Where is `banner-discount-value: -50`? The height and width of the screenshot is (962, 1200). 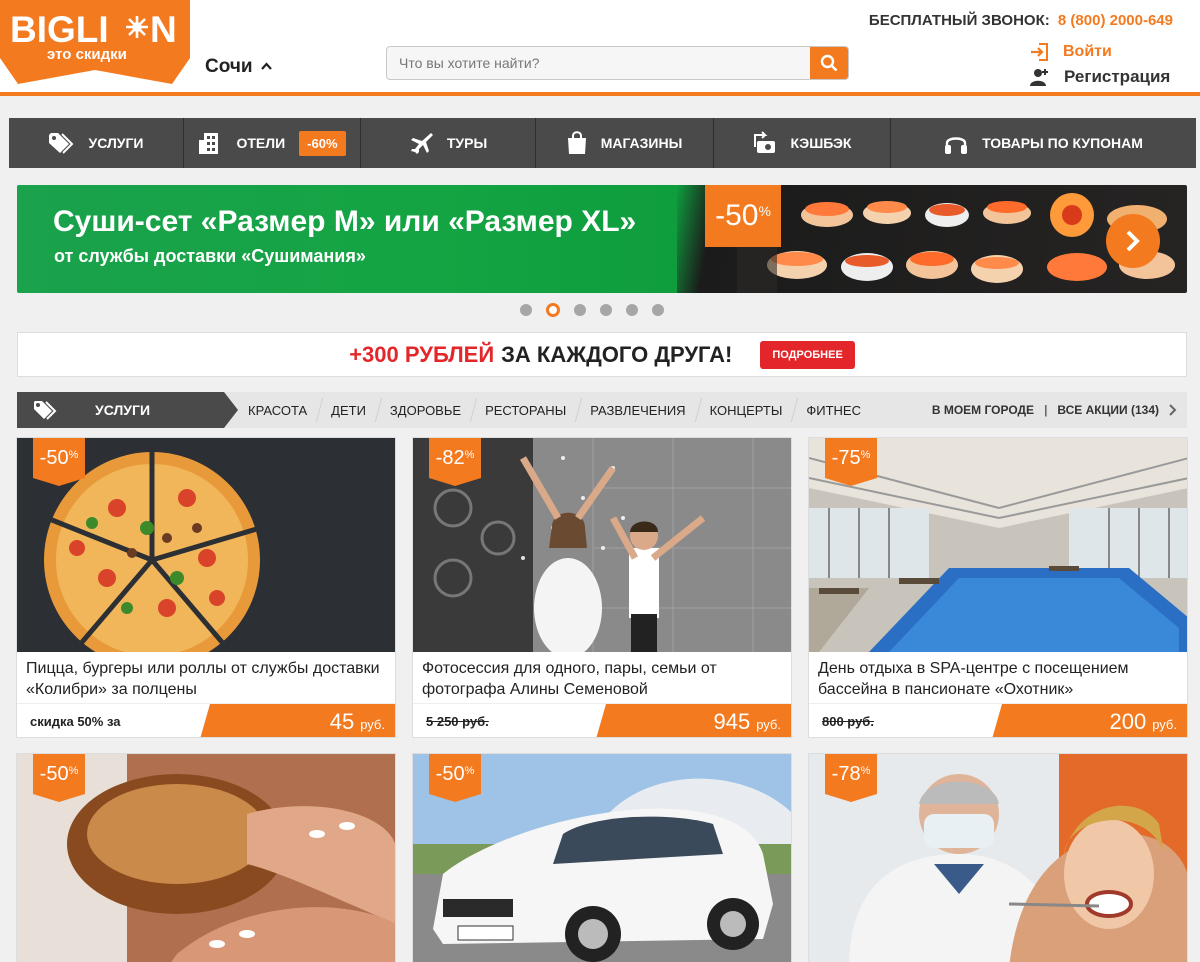 banner-discount-value: -50 is located at coordinates (737, 215).